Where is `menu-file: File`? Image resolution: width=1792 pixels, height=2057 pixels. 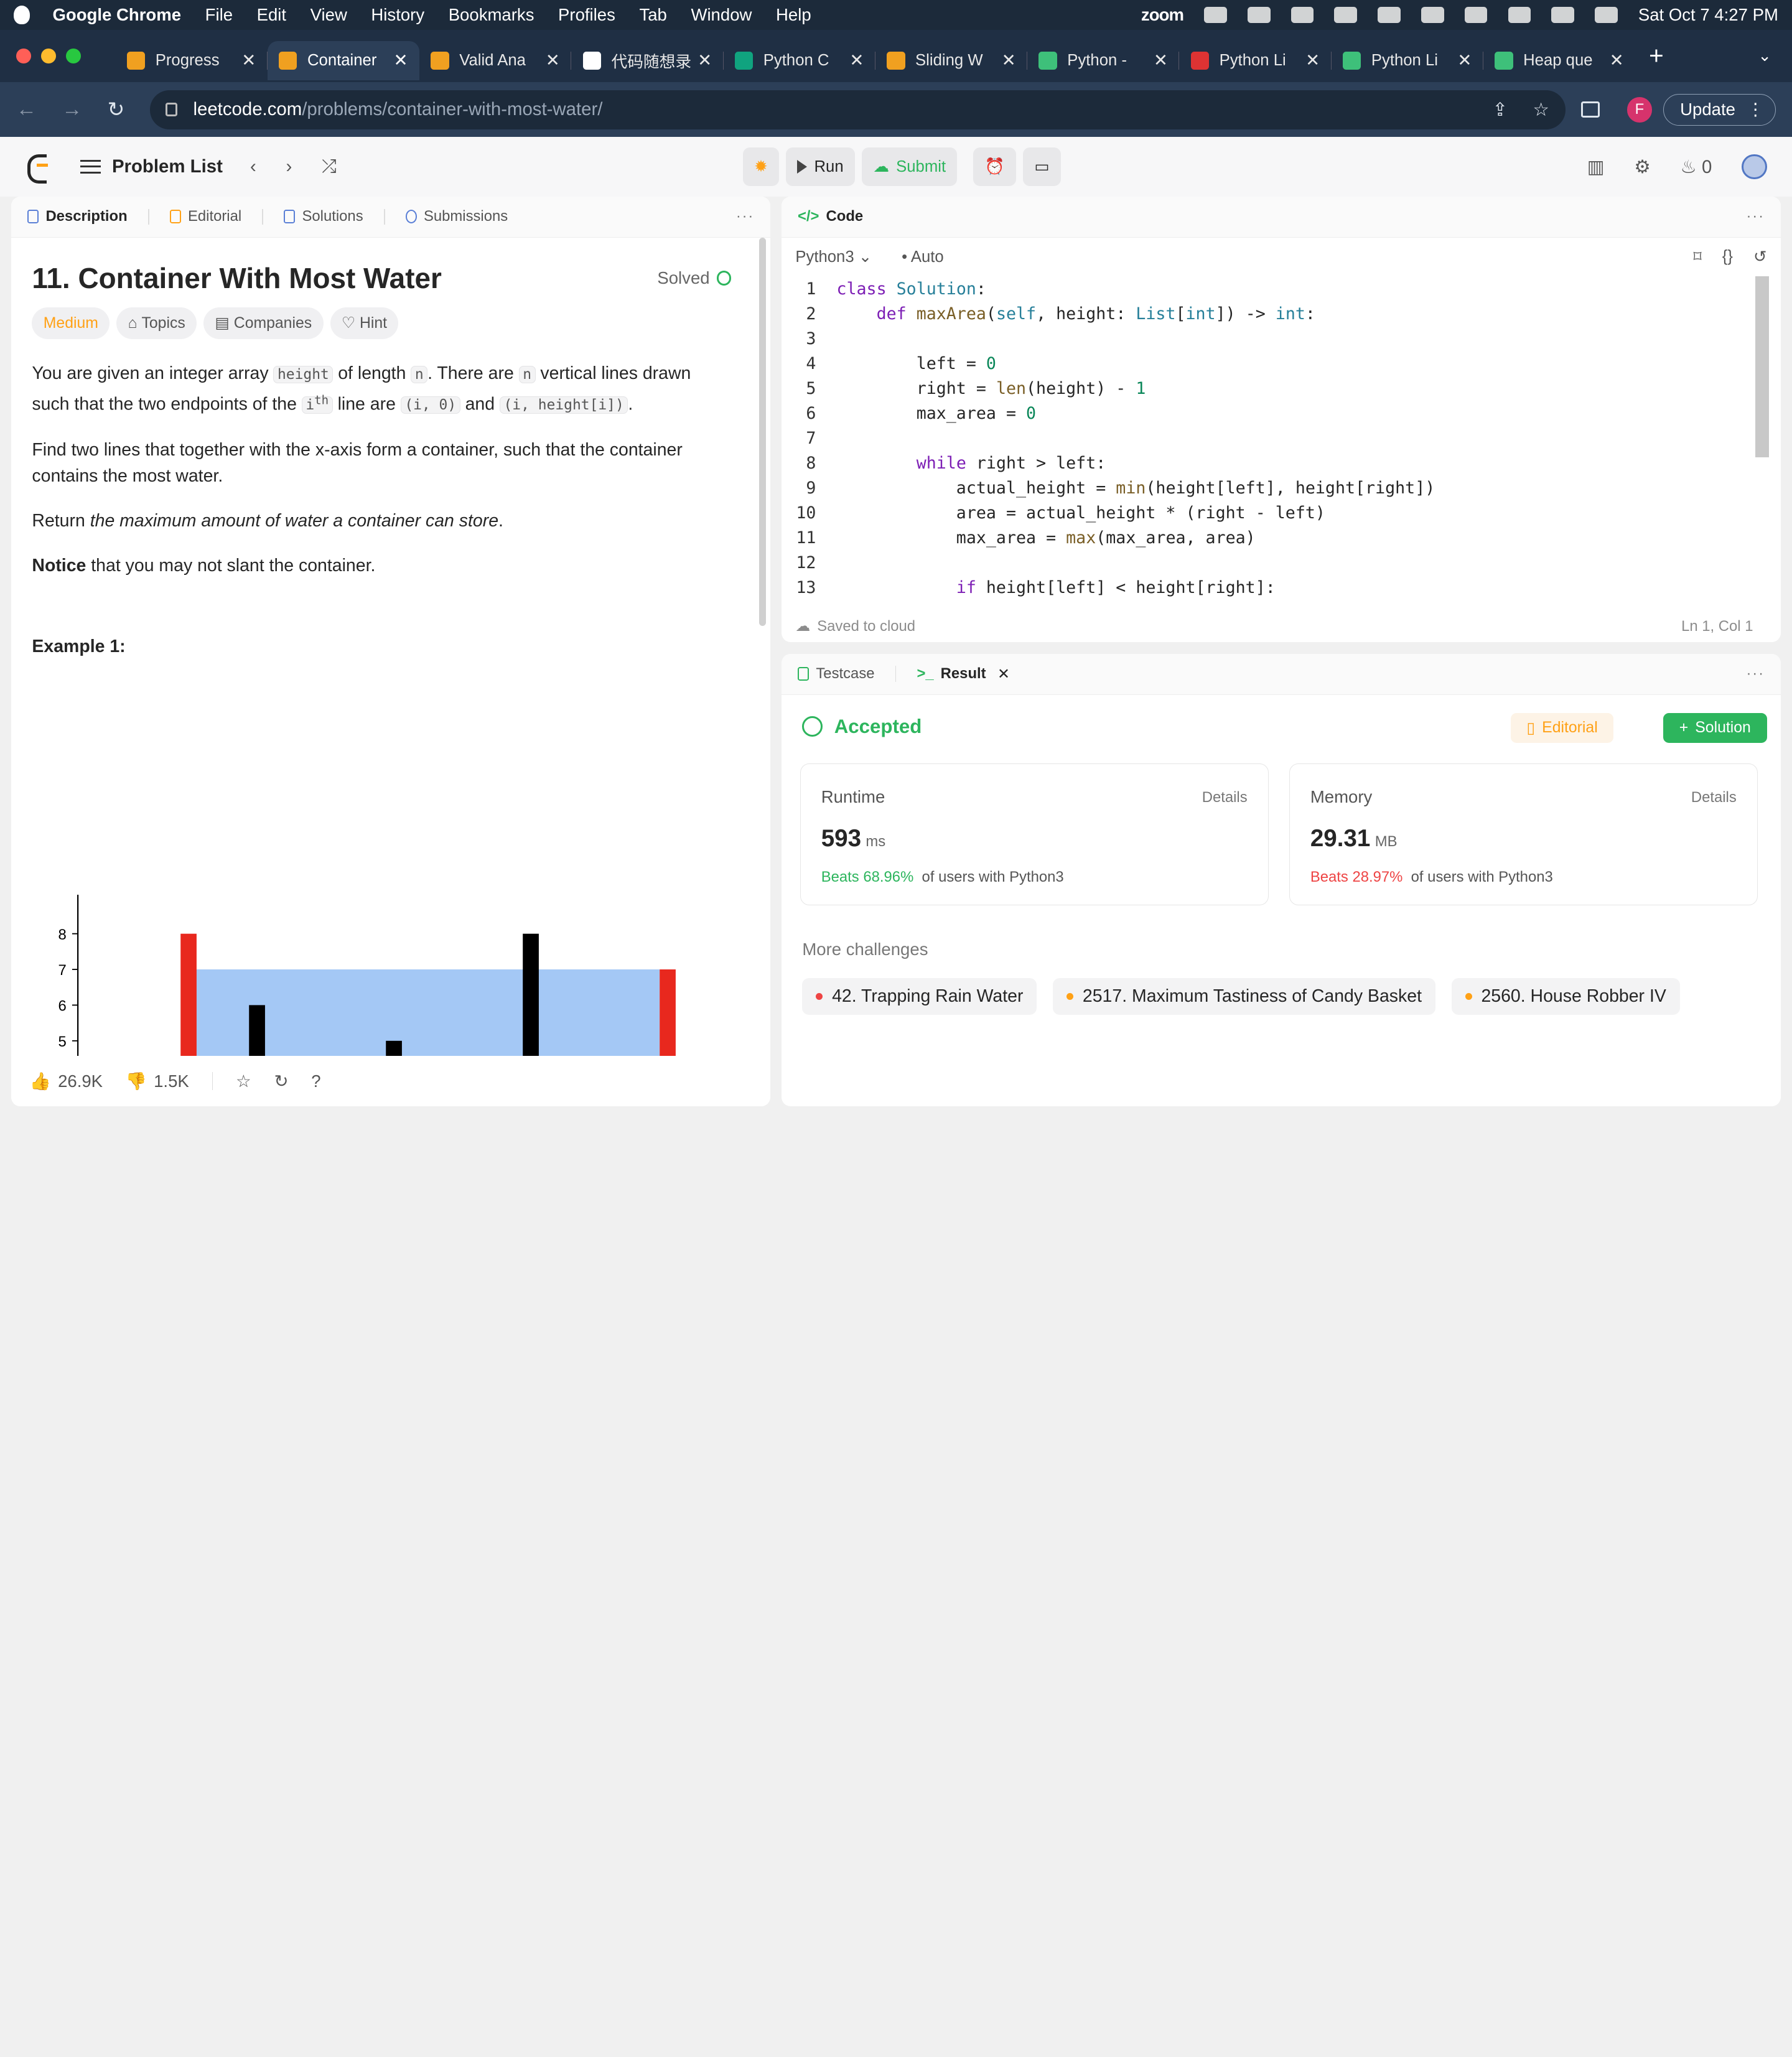 menu-file: File is located at coordinates (219, 15).